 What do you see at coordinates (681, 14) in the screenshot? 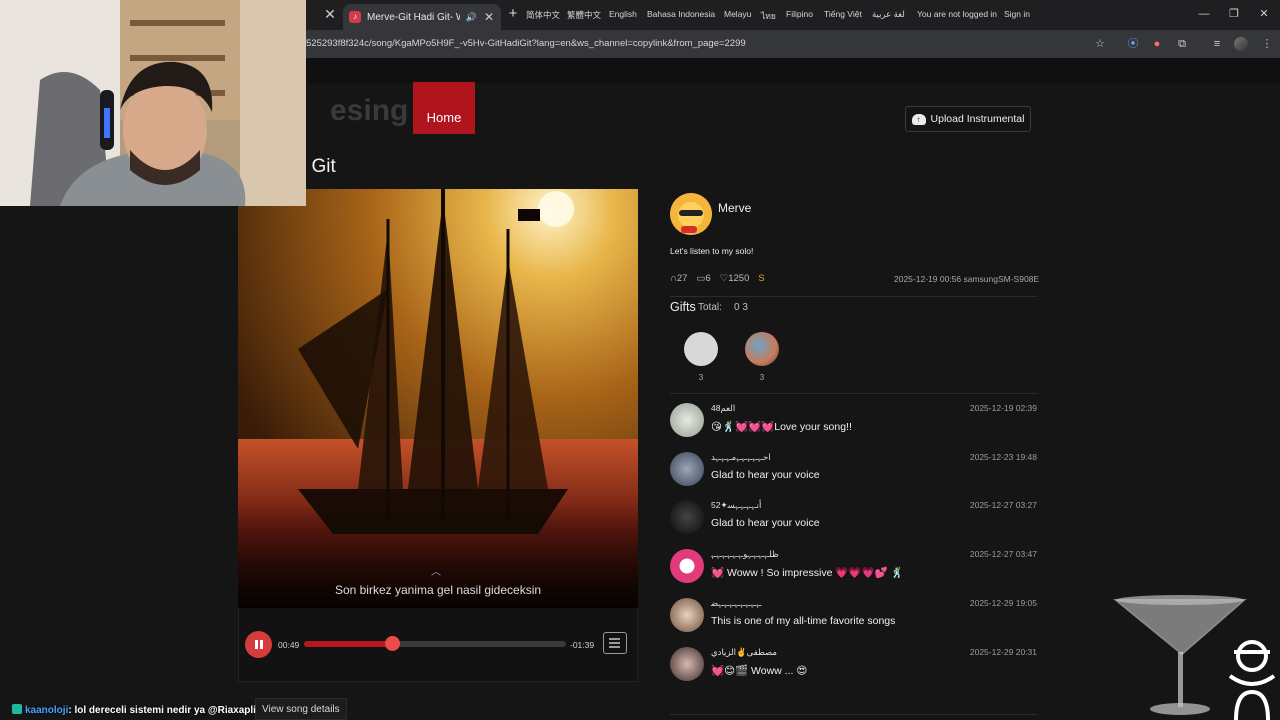
I see `lang-option: Bahasa Indonesia` at bounding box center [681, 14].